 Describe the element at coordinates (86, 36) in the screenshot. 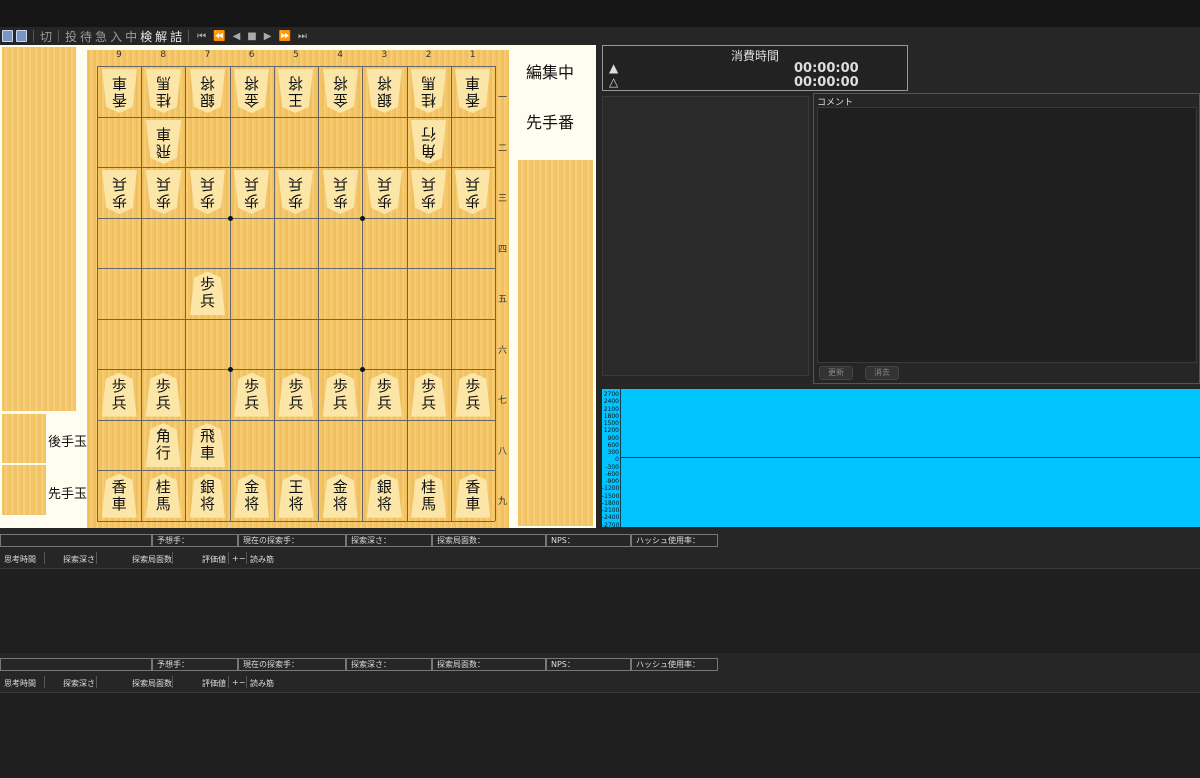

I see `undo-button: 待` at that location.